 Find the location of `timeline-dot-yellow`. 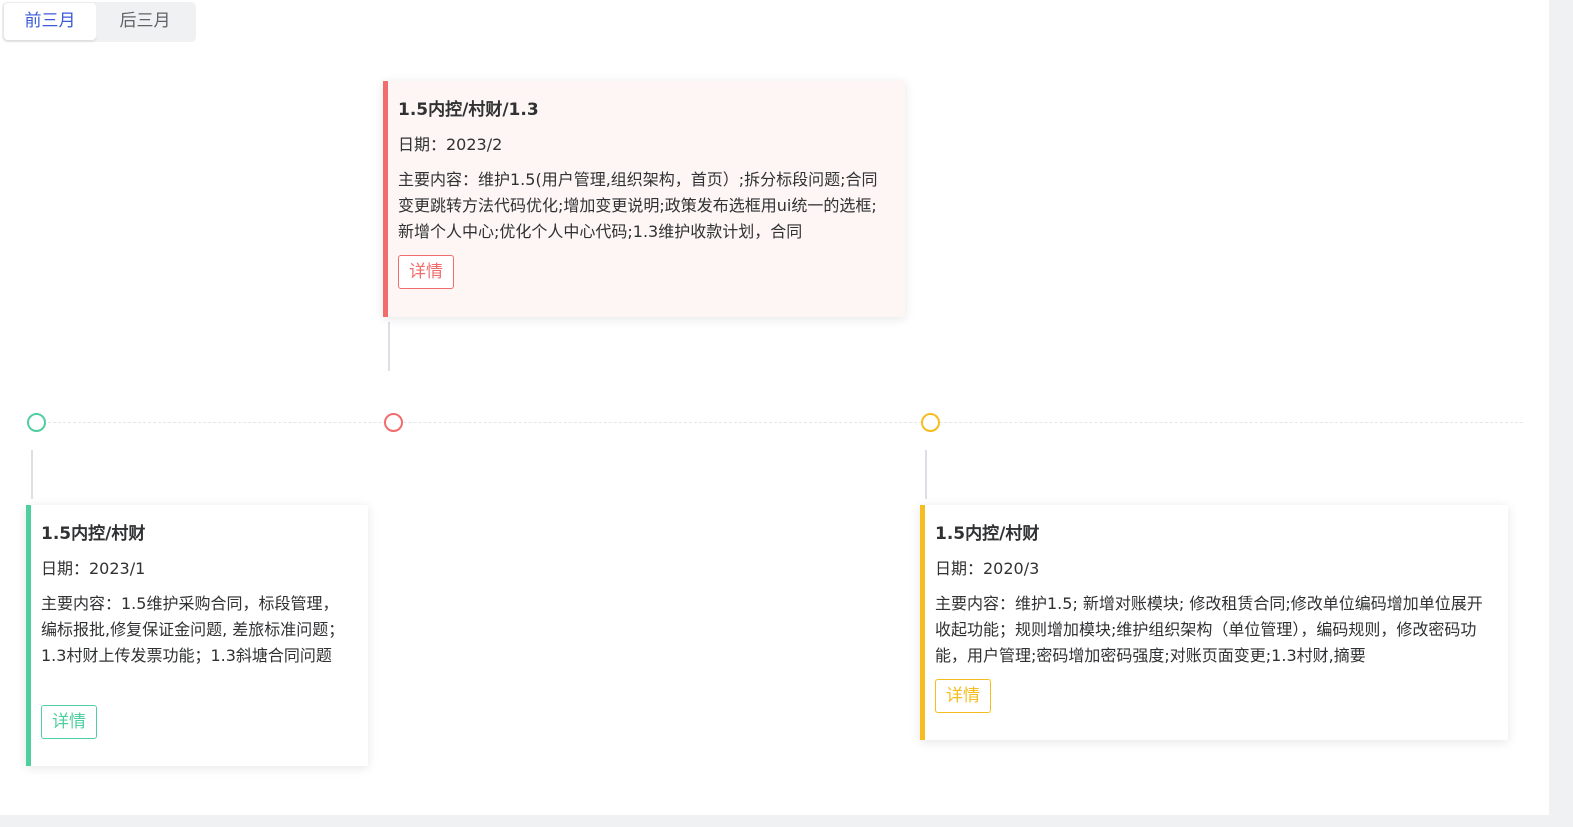

timeline-dot-yellow is located at coordinates (930, 422).